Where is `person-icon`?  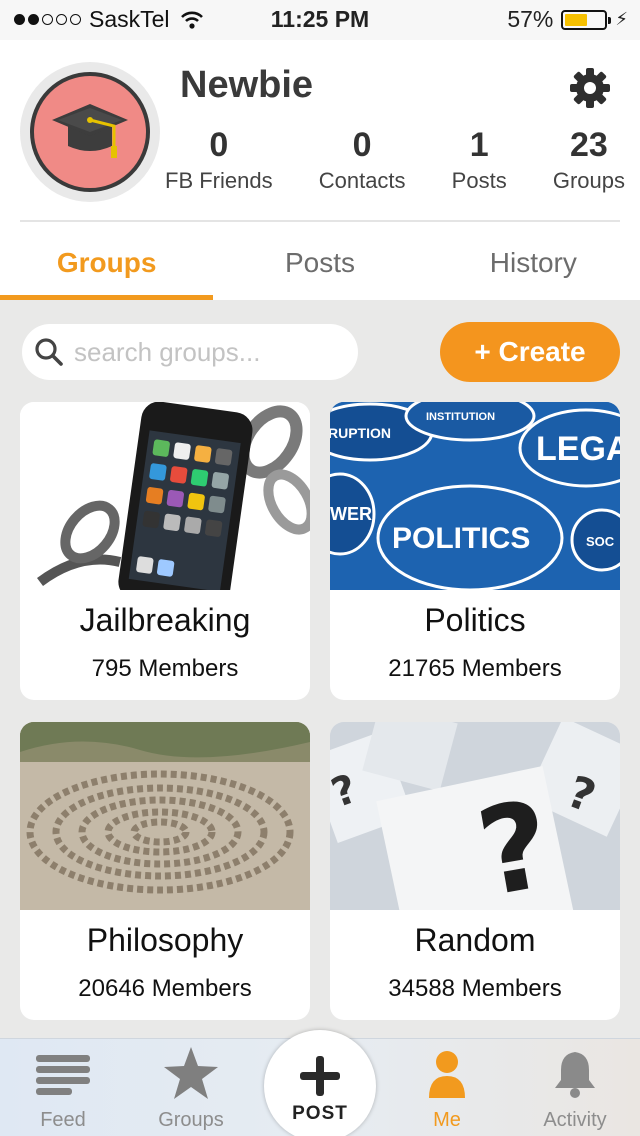
person-icon is located at coordinates (447, 1074).